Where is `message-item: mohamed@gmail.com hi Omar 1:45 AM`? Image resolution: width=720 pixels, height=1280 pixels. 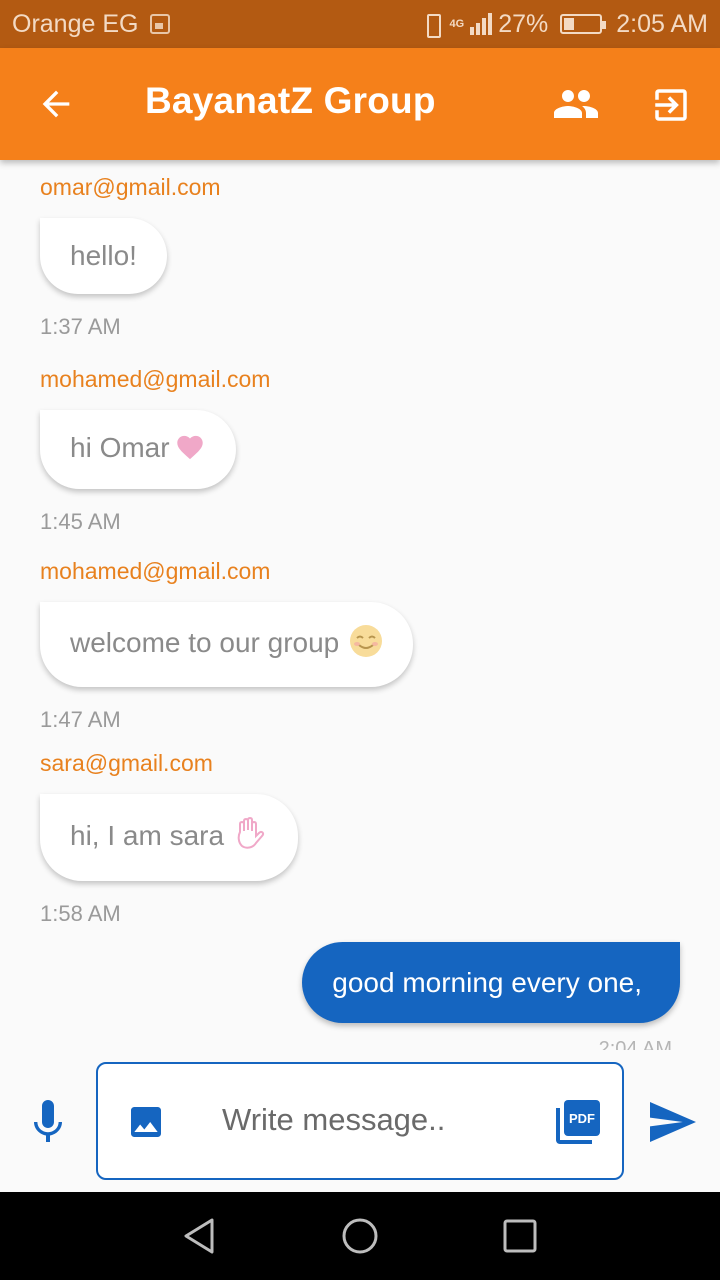 message-item: mohamed@gmail.com hi Omar 1:45 AM is located at coordinates (155, 450).